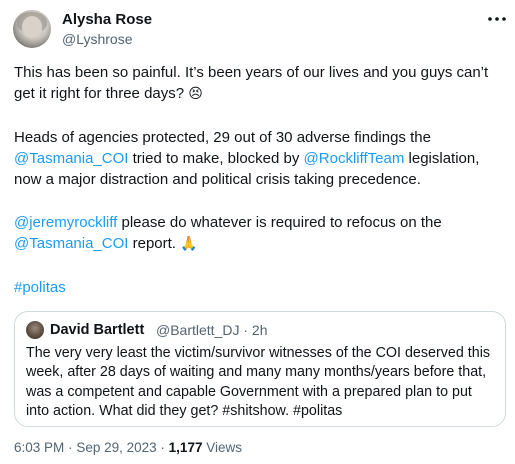  I want to click on tweet-time: 6:03 PM, so click(39, 447).